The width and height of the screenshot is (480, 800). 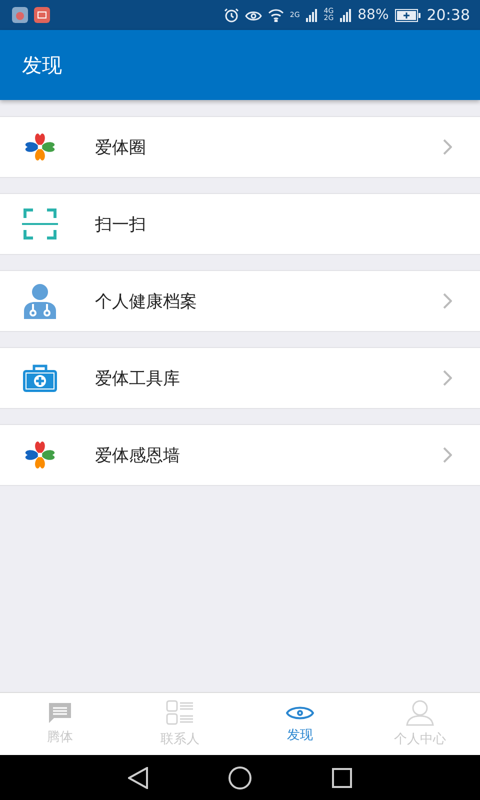 What do you see at coordinates (120, 147) in the screenshot?
I see `menu-item-label: 爱体圈` at bounding box center [120, 147].